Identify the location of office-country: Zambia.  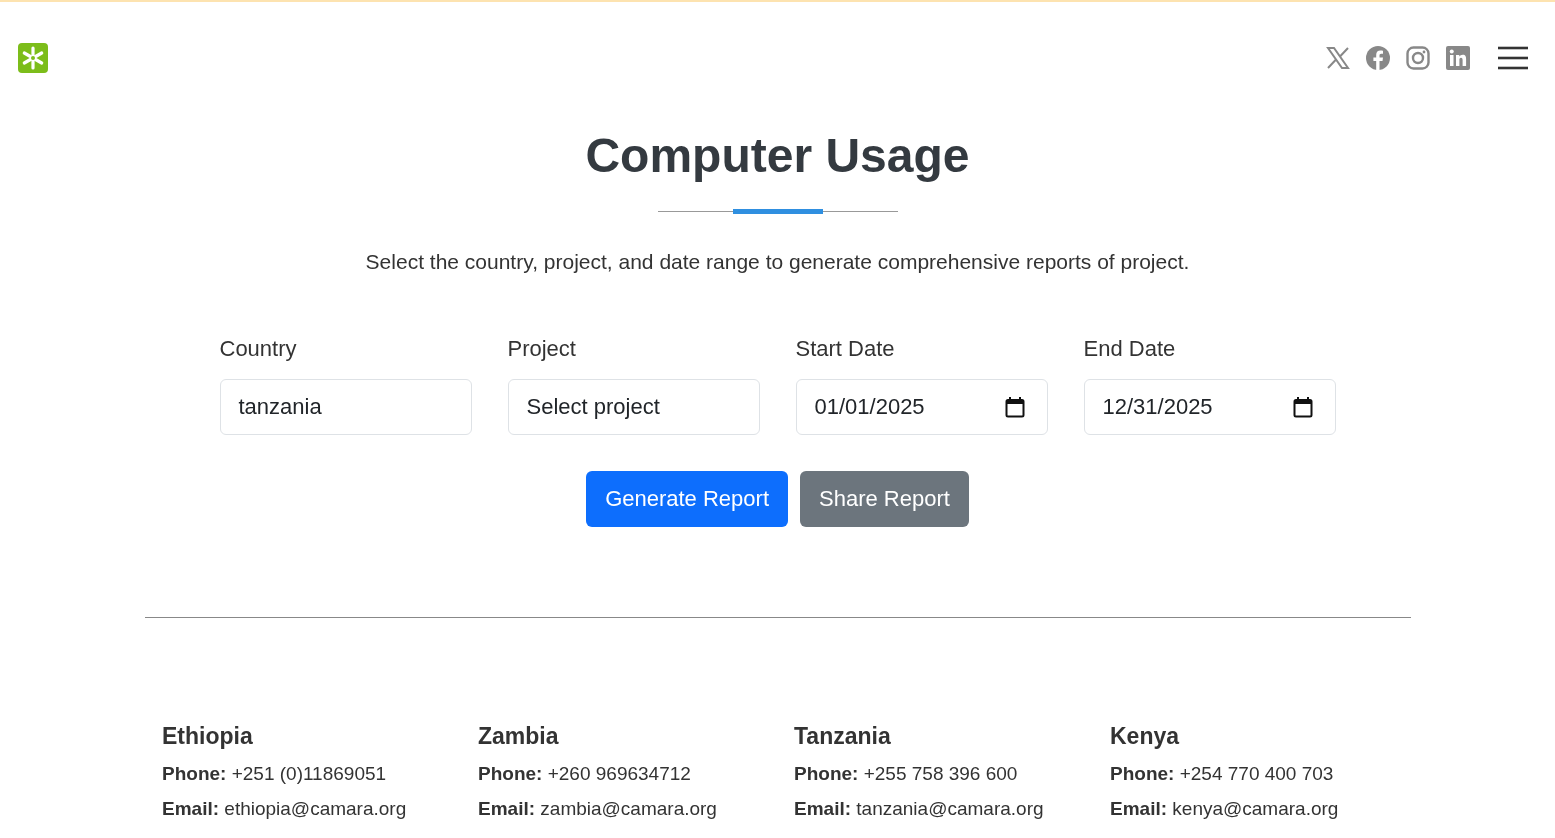
(519, 736).